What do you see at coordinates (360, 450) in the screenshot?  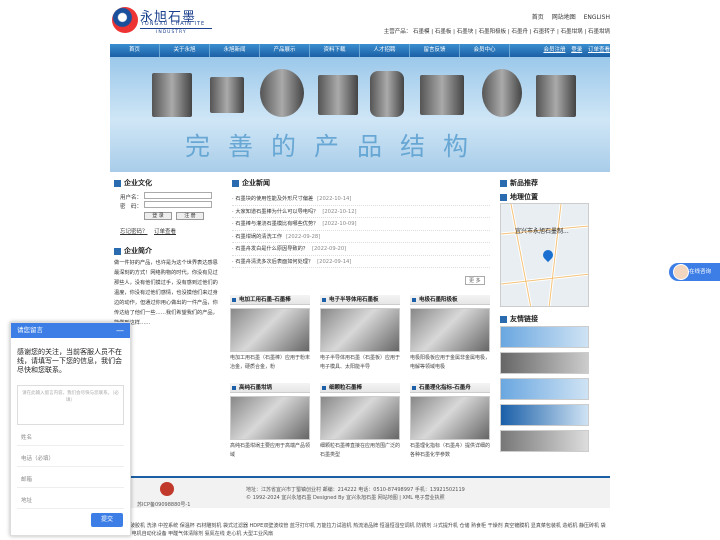 I see `product-desc: 细颗粒石墨棒直接在应用范围广泛的石墨类型` at bounding box center [360, 450].